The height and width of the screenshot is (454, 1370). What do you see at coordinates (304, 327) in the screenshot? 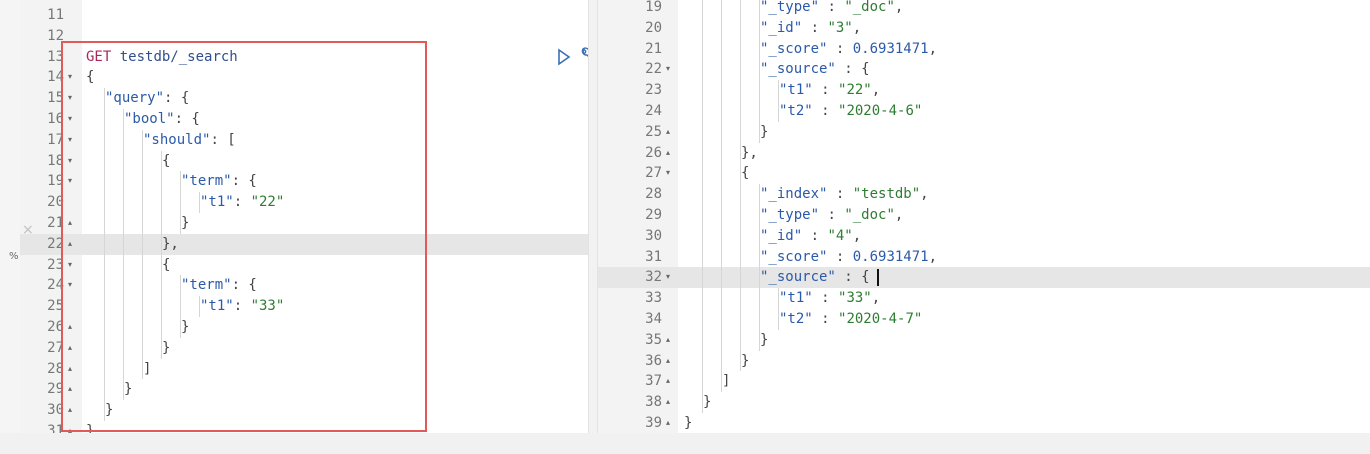
I see `code-line: 26 ▴}` at bounding box center [304, 327].